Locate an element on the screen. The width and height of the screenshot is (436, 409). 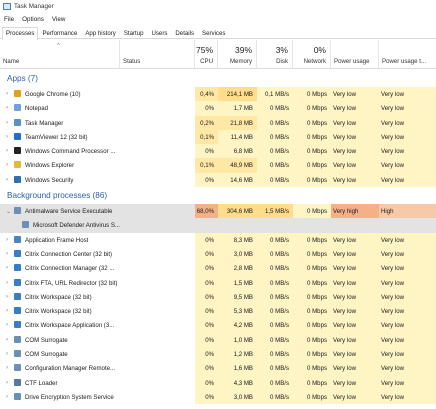
memory-value: 4,3 MB is located at coordinates (237, 382).